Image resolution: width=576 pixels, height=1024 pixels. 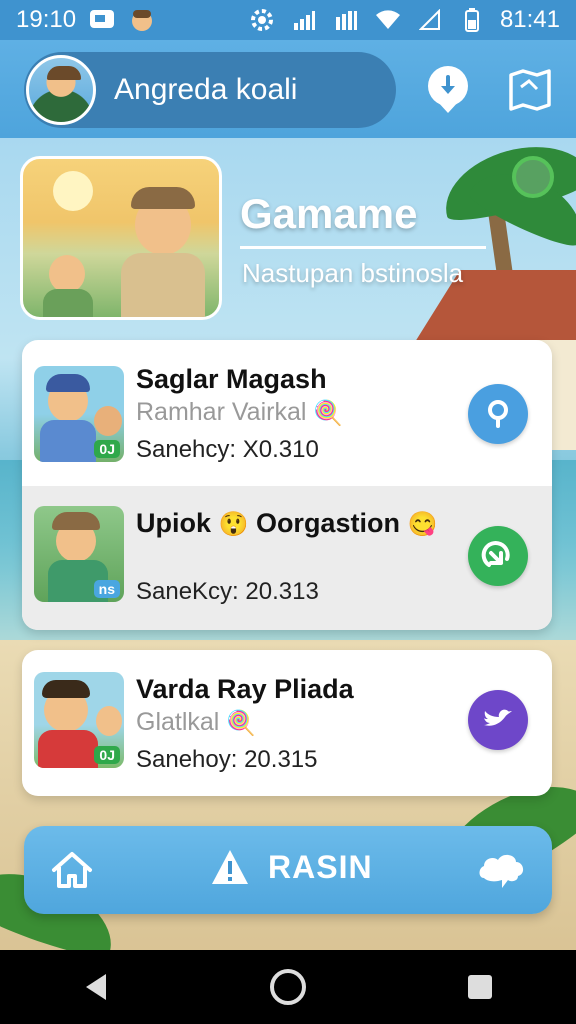 I want to click on home-icon, so click(x=72, y=870).